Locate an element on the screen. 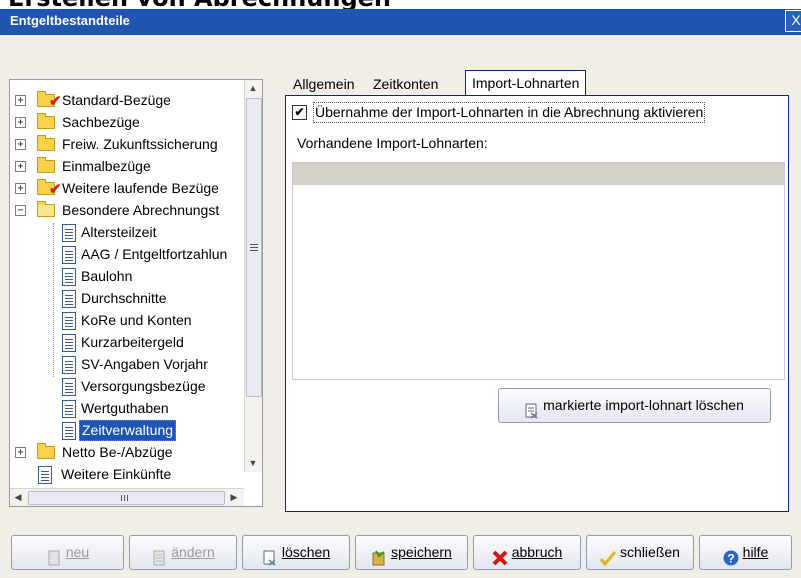 Image resolution: width=801 pixels, height=578 pixels. tab-allgemein: Allgemein is located at coordinates (323, 84).